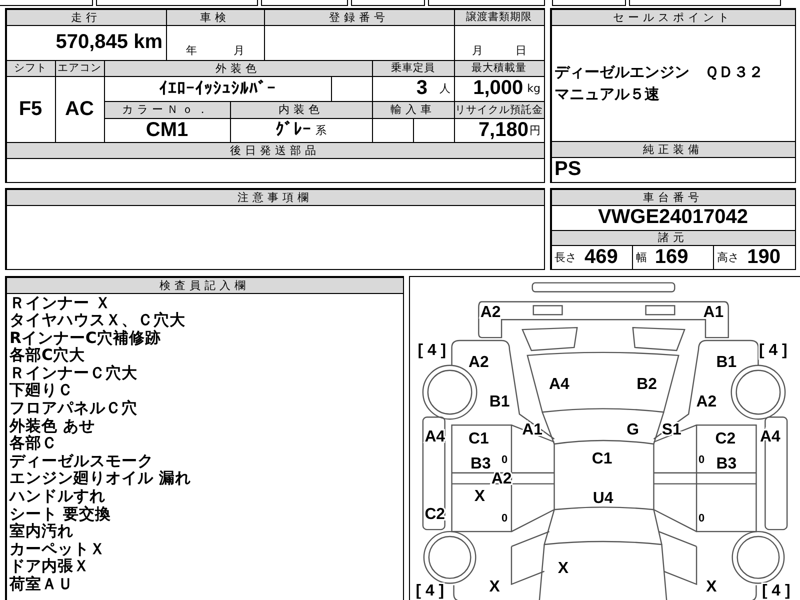 The image size is (800, 600). What do you see at coordinates (30, 68) in the screenshot?
I see `header-cell: シフト` at bounding box center [30, 68].